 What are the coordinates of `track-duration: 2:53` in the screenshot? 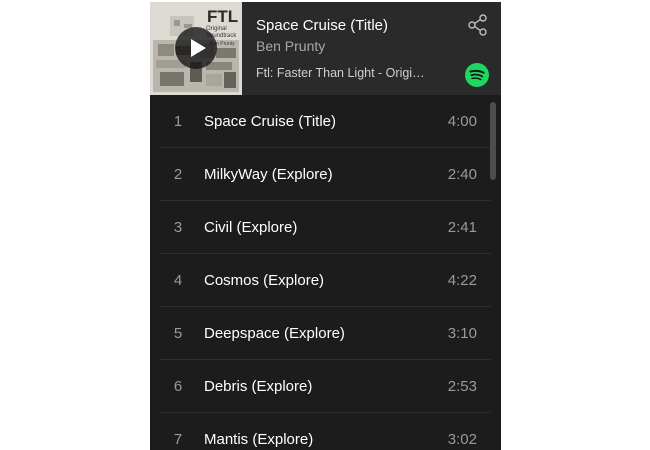 It's located at (462, 386).